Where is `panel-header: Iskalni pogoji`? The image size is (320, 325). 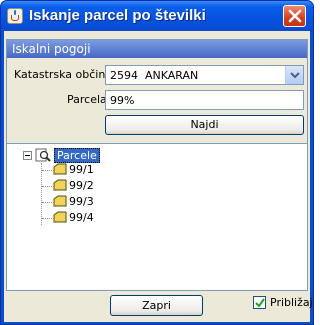
panel-header: Iskalni pogoji is located at coordinates (157, 49).